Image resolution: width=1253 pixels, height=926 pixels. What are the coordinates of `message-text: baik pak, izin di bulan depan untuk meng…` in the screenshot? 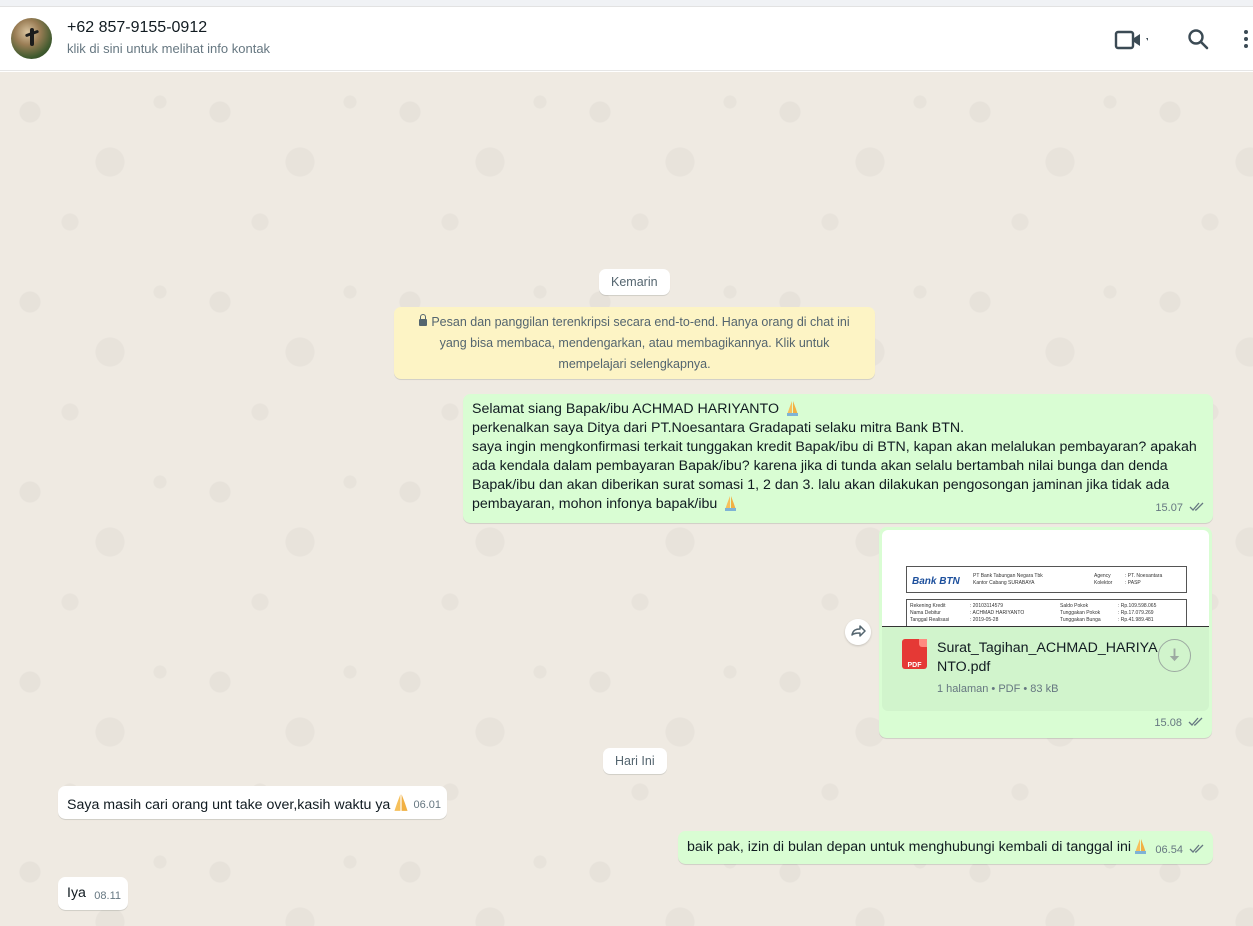 It's located at (909, 847).